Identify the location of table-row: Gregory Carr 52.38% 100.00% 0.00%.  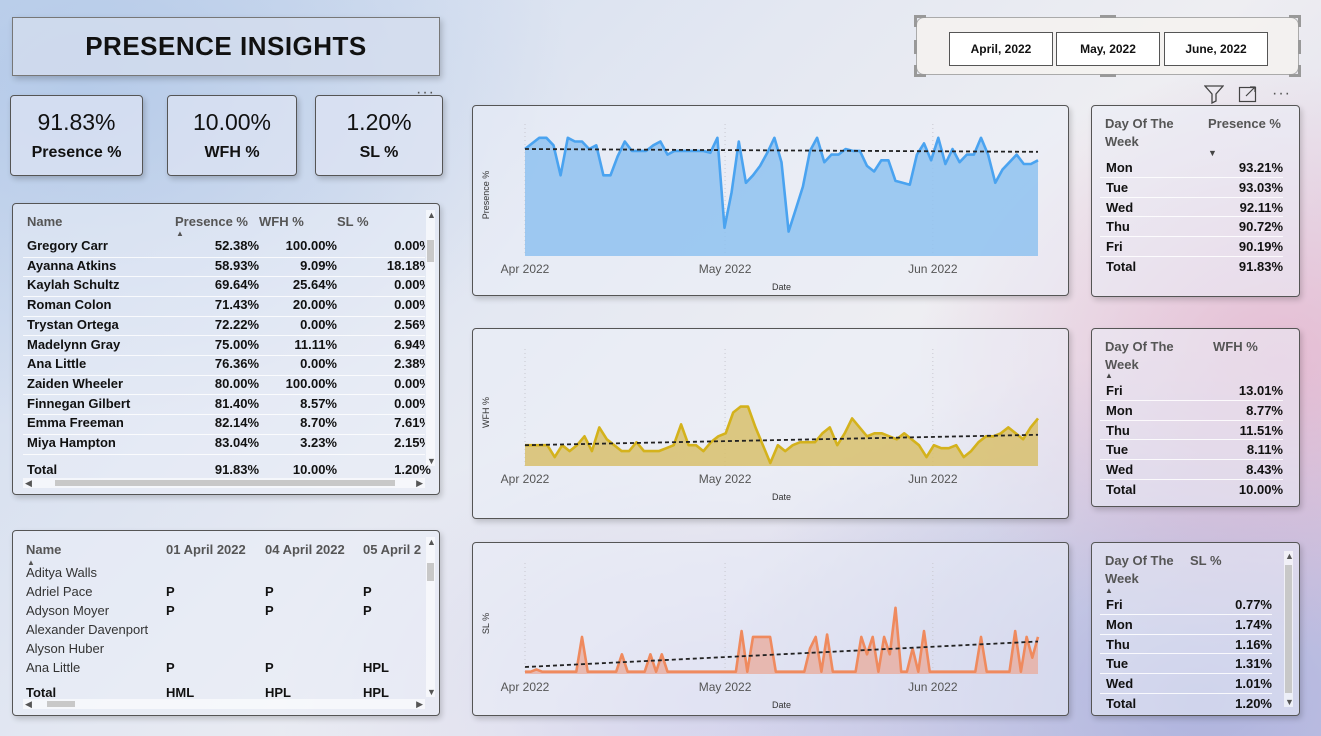
(224, 248).